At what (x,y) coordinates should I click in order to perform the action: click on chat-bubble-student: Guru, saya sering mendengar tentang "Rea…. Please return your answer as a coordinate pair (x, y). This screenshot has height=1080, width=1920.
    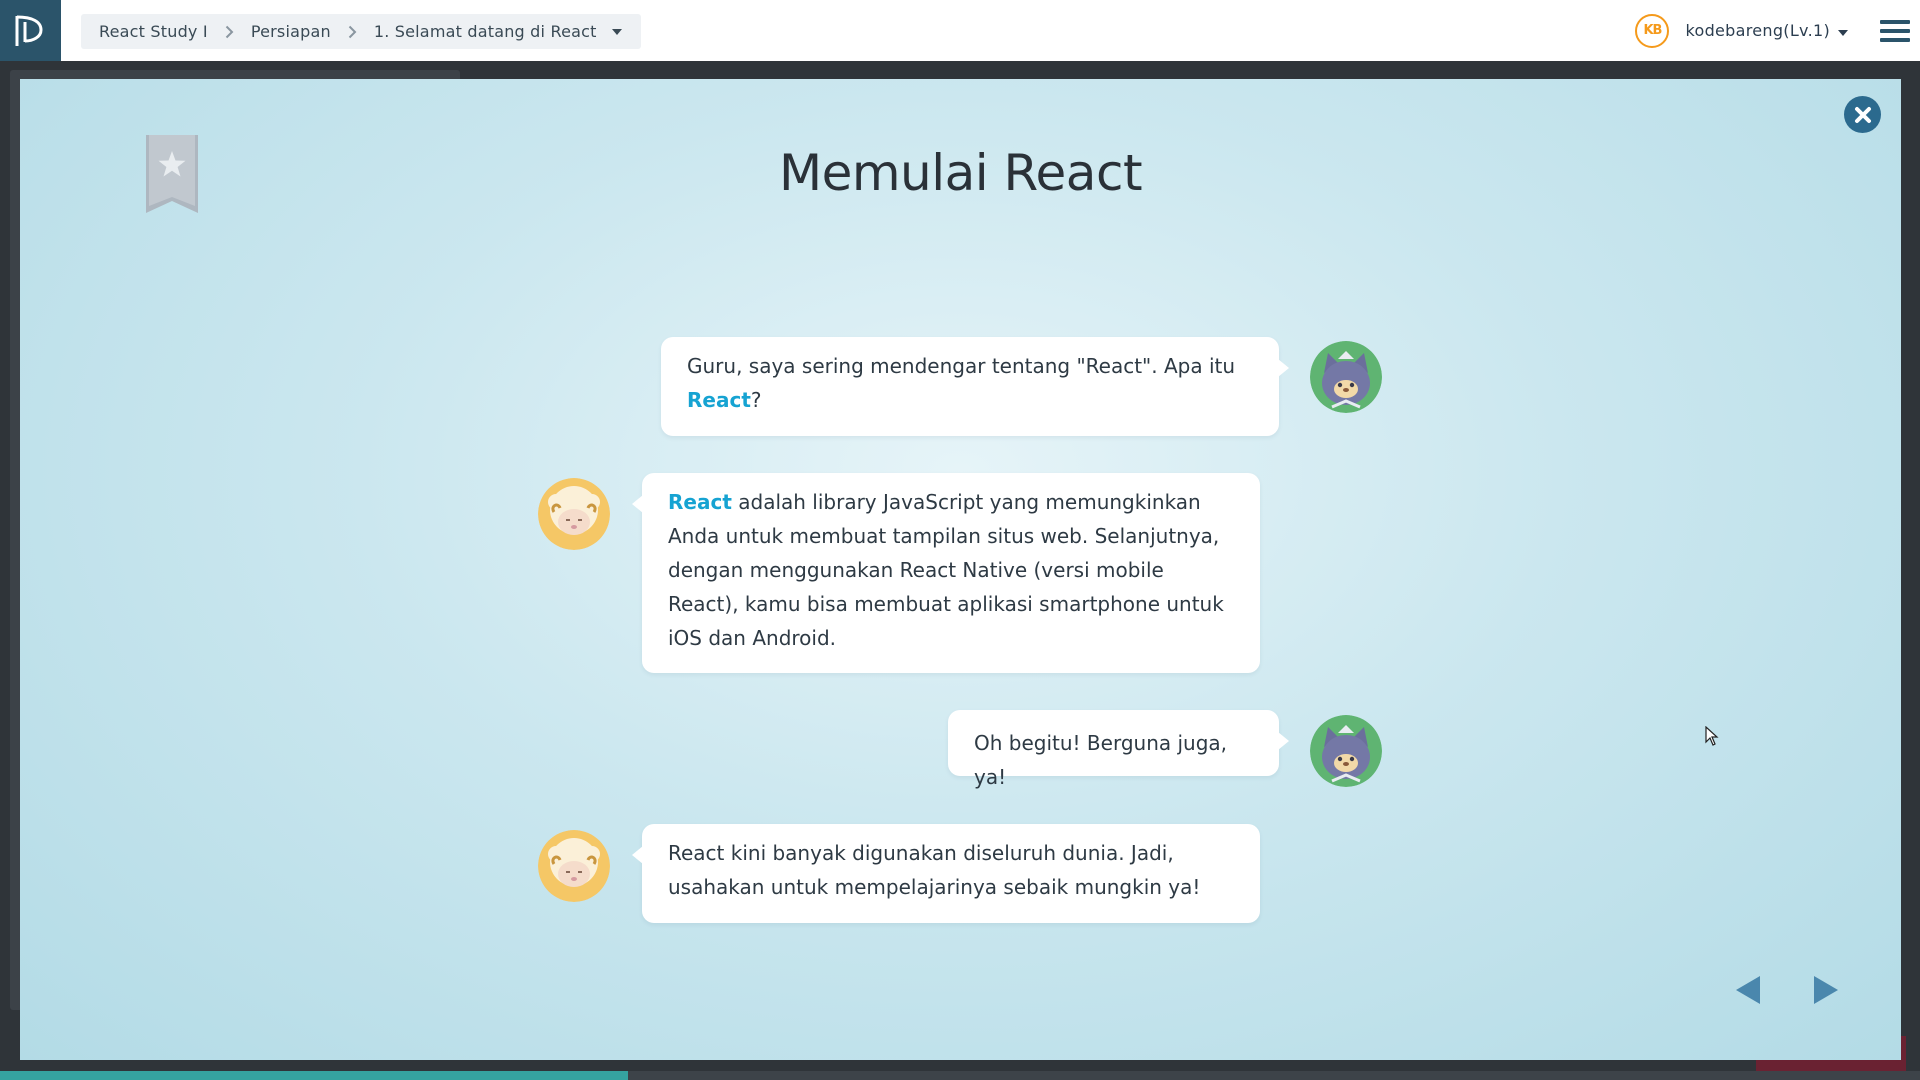
    Looking at the image, I should click on (975, 386).